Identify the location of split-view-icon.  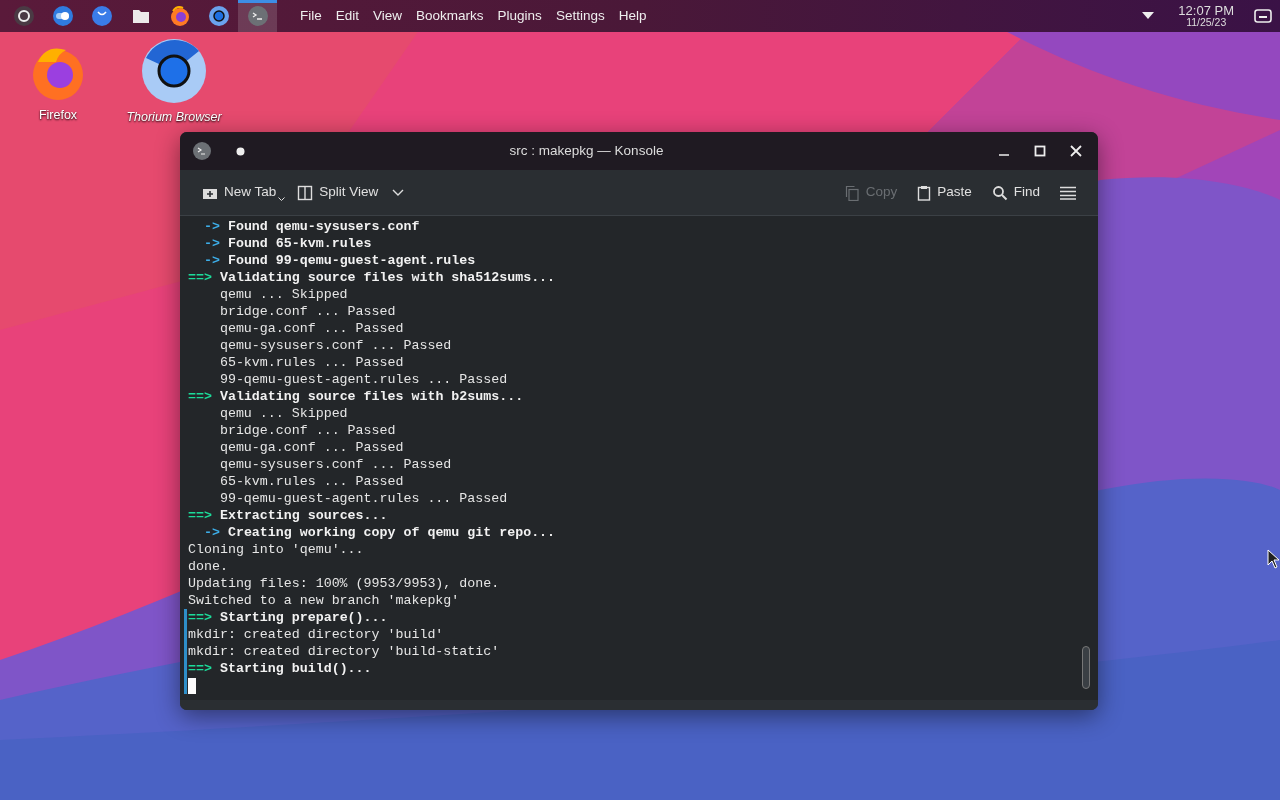
(305, 192).